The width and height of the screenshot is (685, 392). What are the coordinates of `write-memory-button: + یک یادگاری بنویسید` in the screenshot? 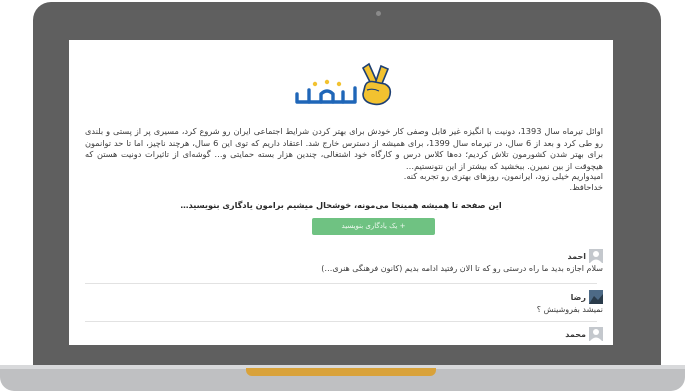 It's located at (373, 226).